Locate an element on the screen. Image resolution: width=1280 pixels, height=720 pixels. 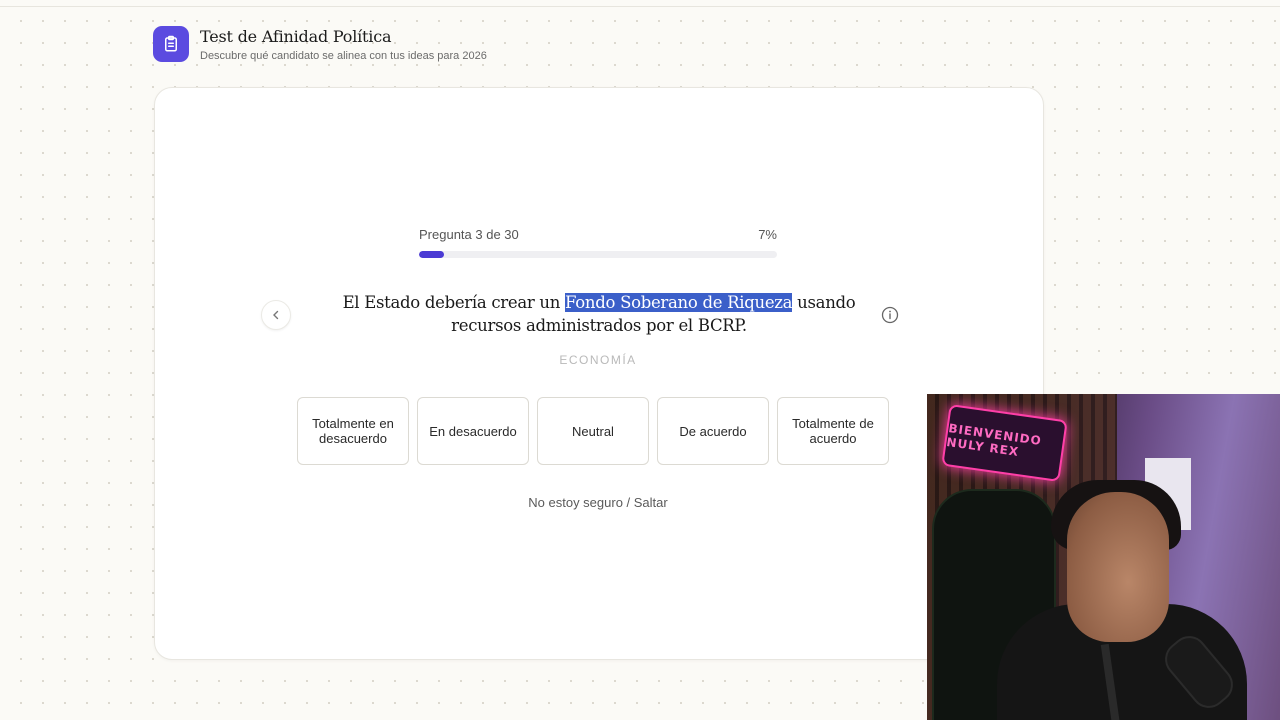
question-text-start: El Estado debería crear un is located at coordinates (454, 302).